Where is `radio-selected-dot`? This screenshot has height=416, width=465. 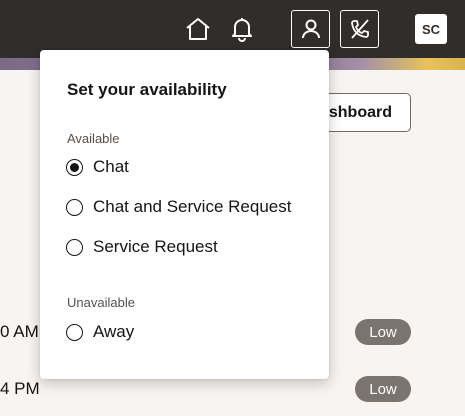
radio-selected-dot is located at coordinates (74, 167).